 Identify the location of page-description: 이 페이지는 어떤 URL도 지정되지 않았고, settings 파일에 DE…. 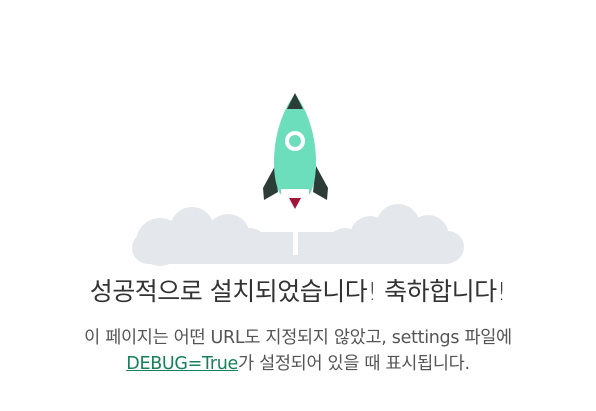
(298, 351).